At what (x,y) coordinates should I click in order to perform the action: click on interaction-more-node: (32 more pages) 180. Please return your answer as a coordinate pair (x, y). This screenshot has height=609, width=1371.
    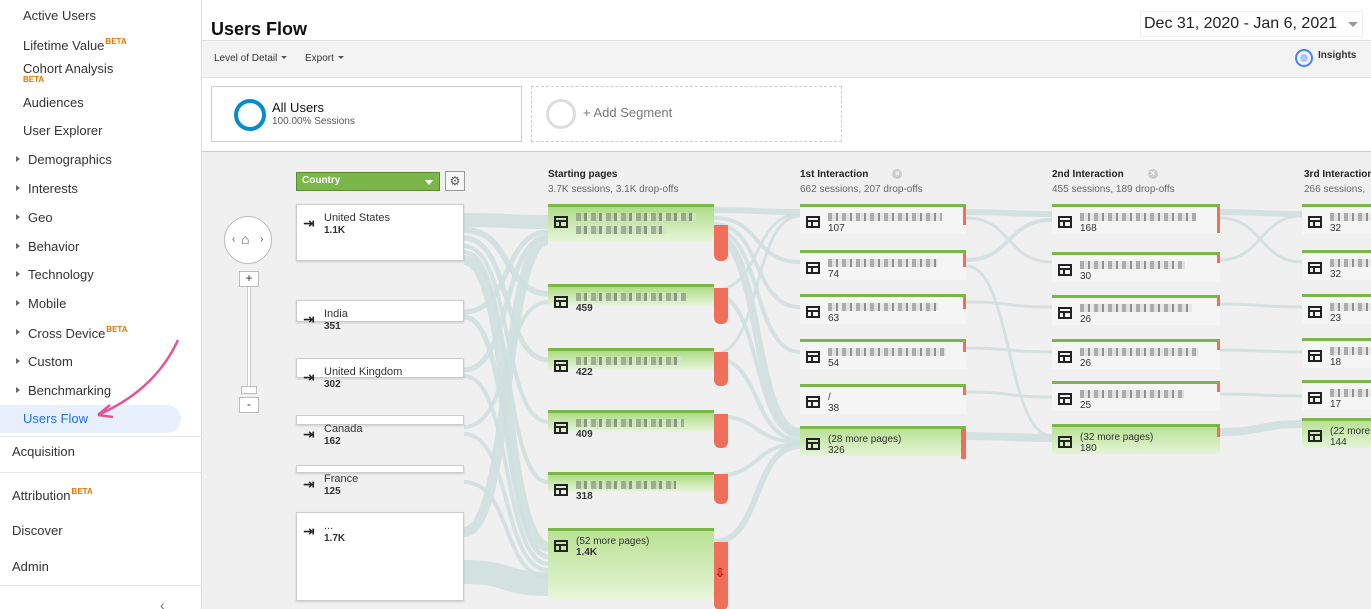
    Looking at the image, I should click on (1136, 439).